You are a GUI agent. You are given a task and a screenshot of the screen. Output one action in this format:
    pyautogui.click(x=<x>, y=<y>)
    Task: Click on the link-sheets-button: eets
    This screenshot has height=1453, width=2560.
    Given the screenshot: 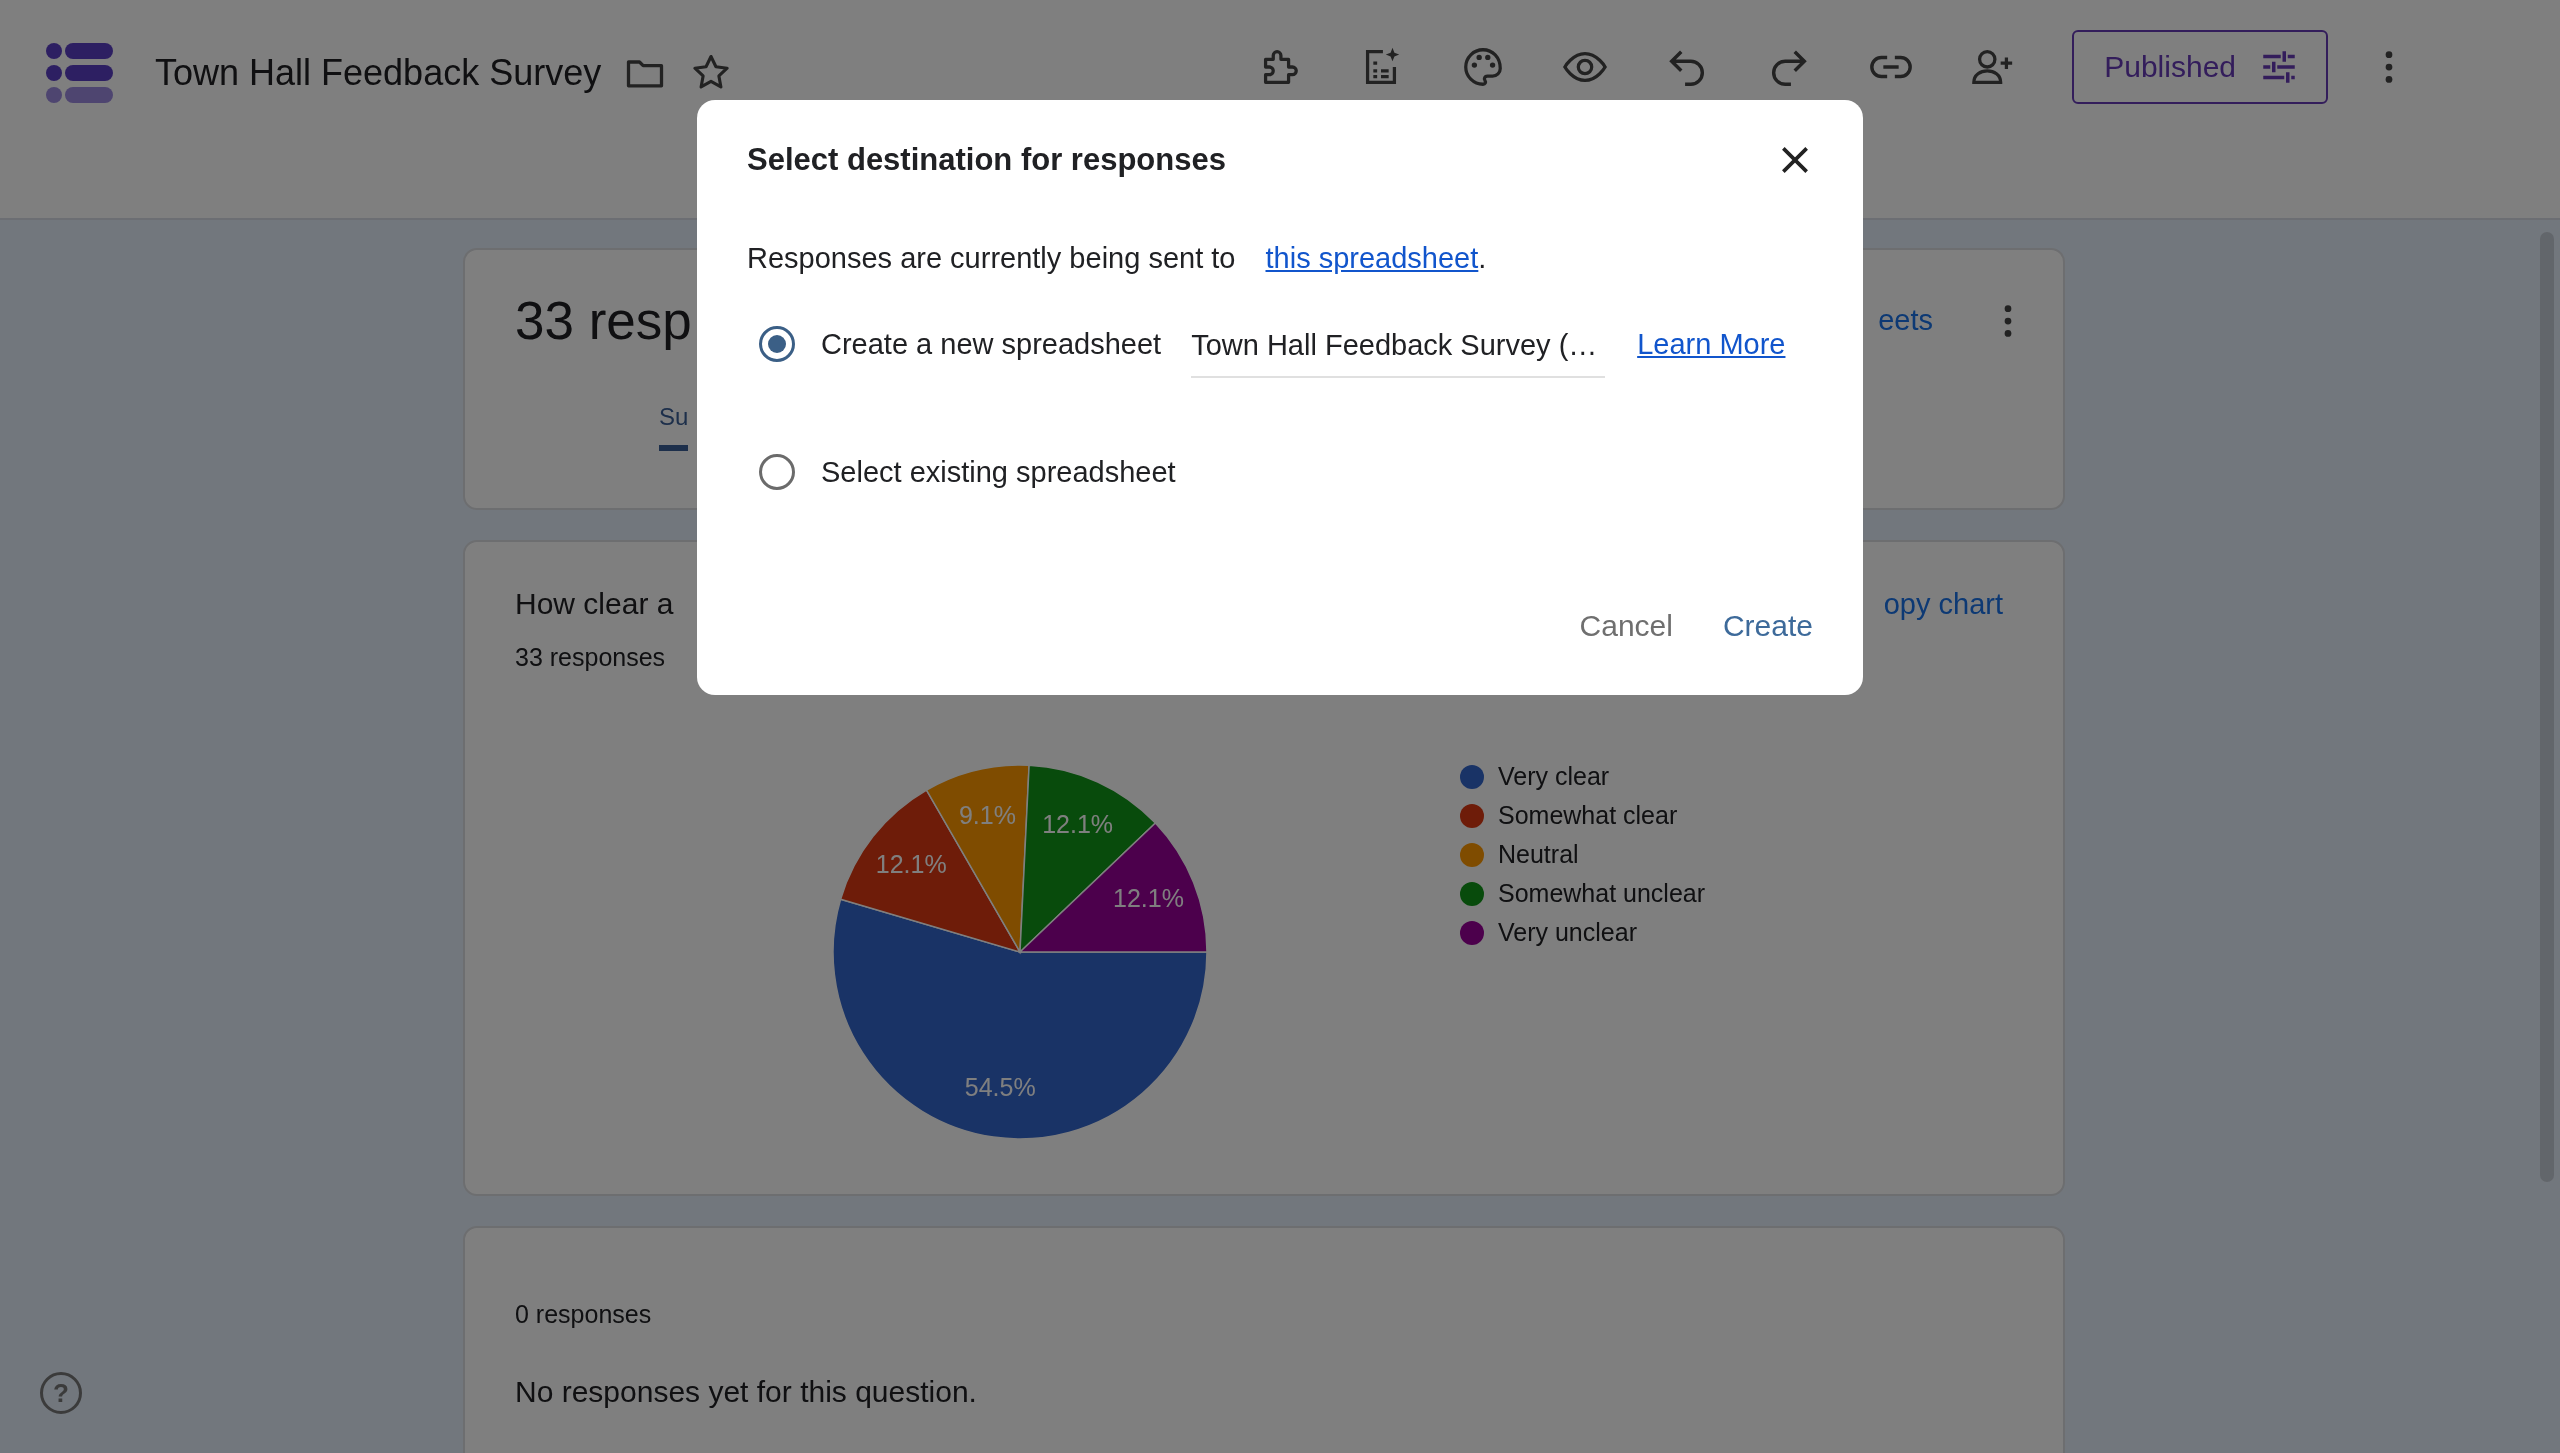 What is the action you would take?
    pyautogui.click(x=1905, y=320)
    